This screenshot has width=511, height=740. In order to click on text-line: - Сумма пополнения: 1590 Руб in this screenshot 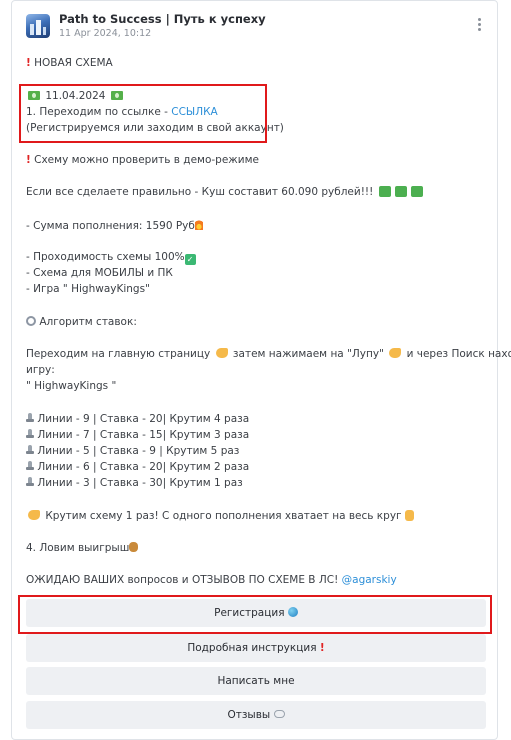, I will do `click(114, 225)`.